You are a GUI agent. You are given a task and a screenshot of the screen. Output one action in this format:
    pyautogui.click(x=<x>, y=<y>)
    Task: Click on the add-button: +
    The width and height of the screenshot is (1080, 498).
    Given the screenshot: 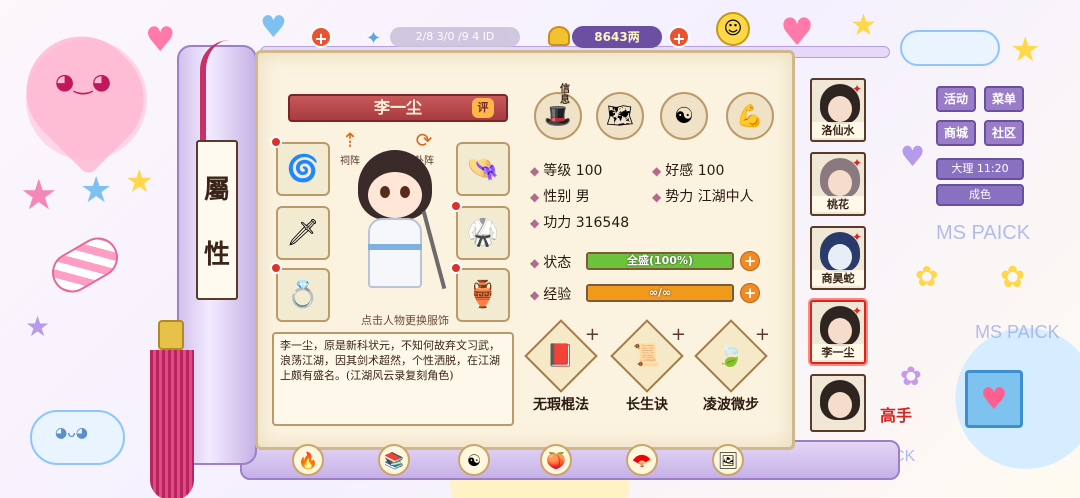 What is the action you would take?
    pyautogui.click(x=321, y=37)
    